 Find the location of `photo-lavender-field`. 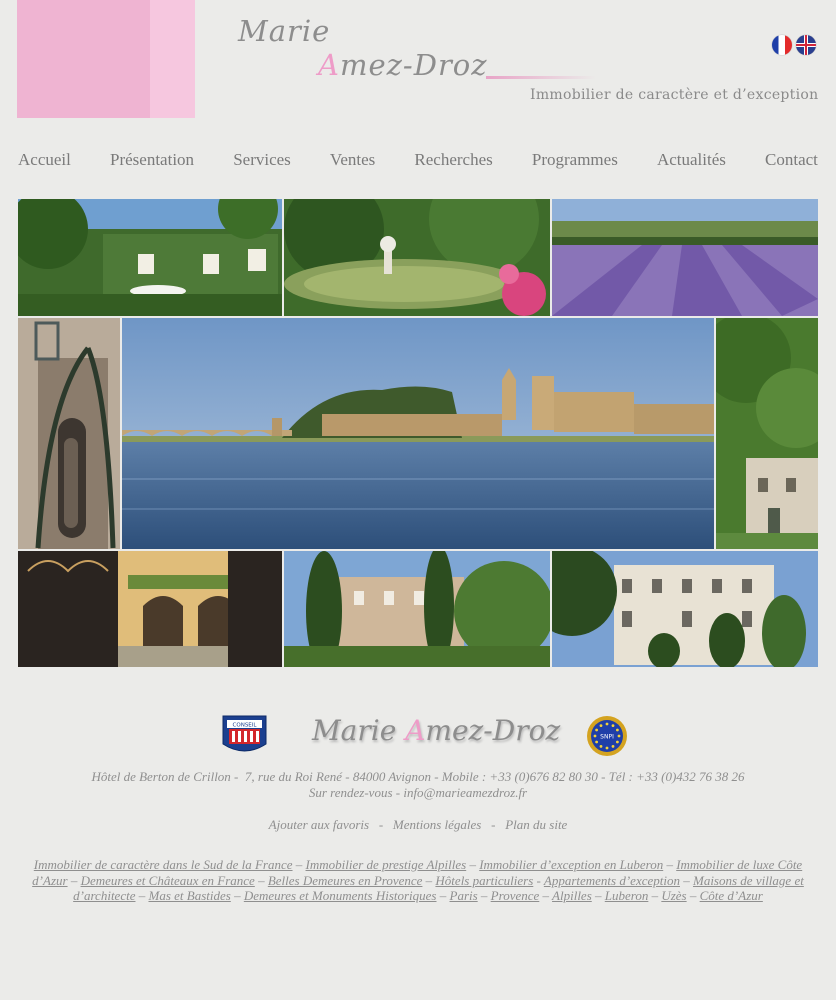

photo-lavender-field is located at coordinates (685, 257).